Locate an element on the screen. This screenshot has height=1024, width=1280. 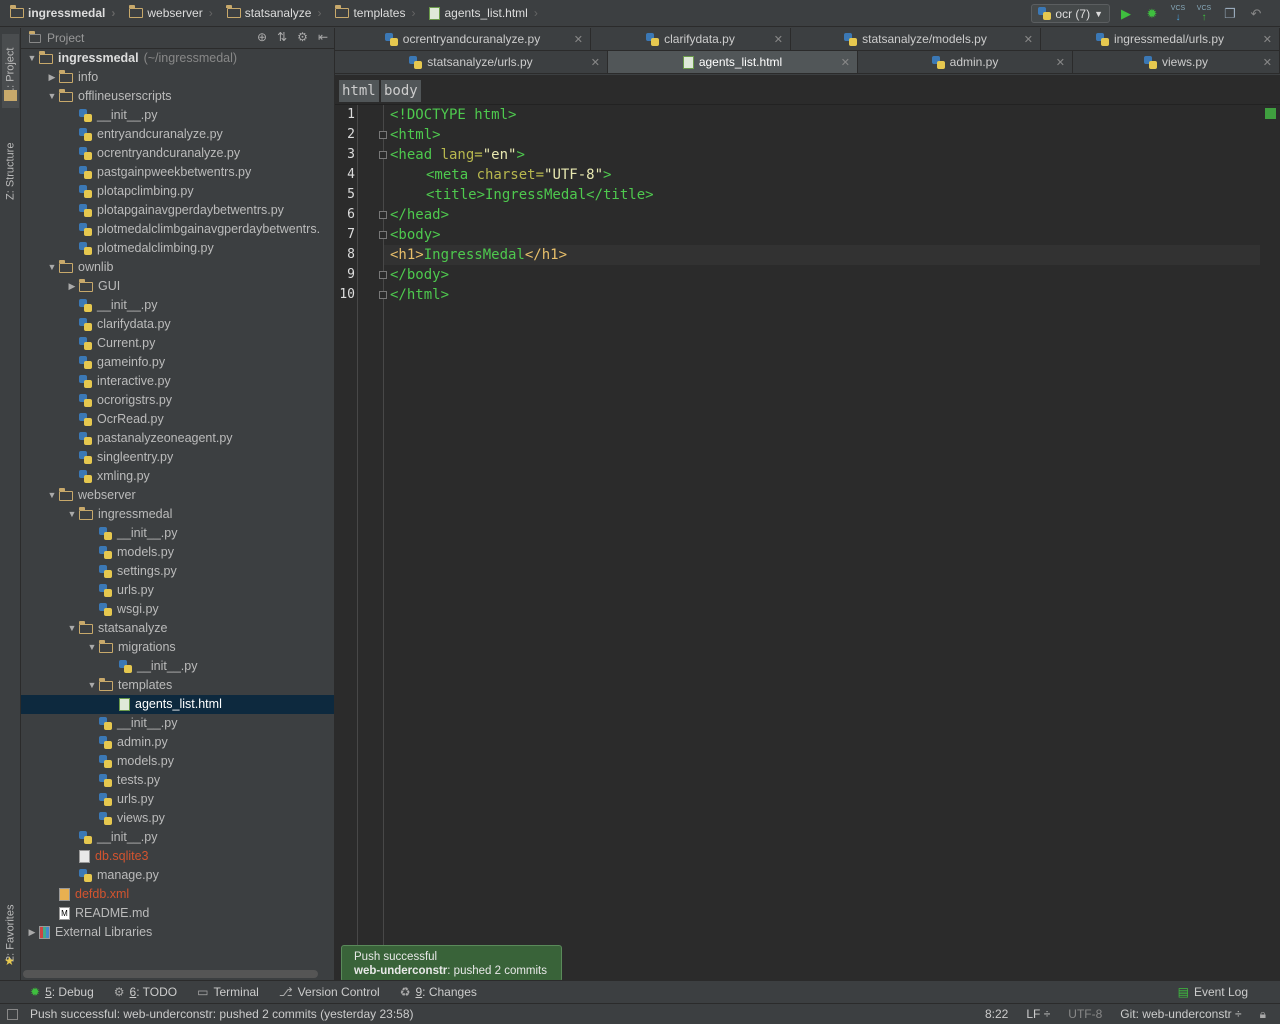
compare-icon: ❐ is located at coordinates (1230, 14).